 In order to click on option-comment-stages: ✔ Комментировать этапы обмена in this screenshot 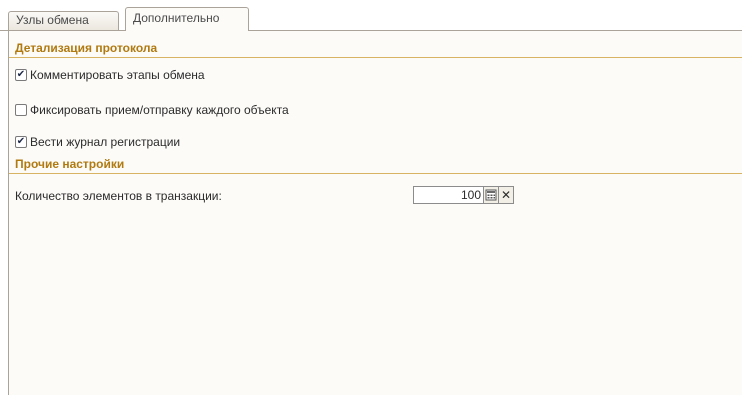, I will do `click(110, 75)`.